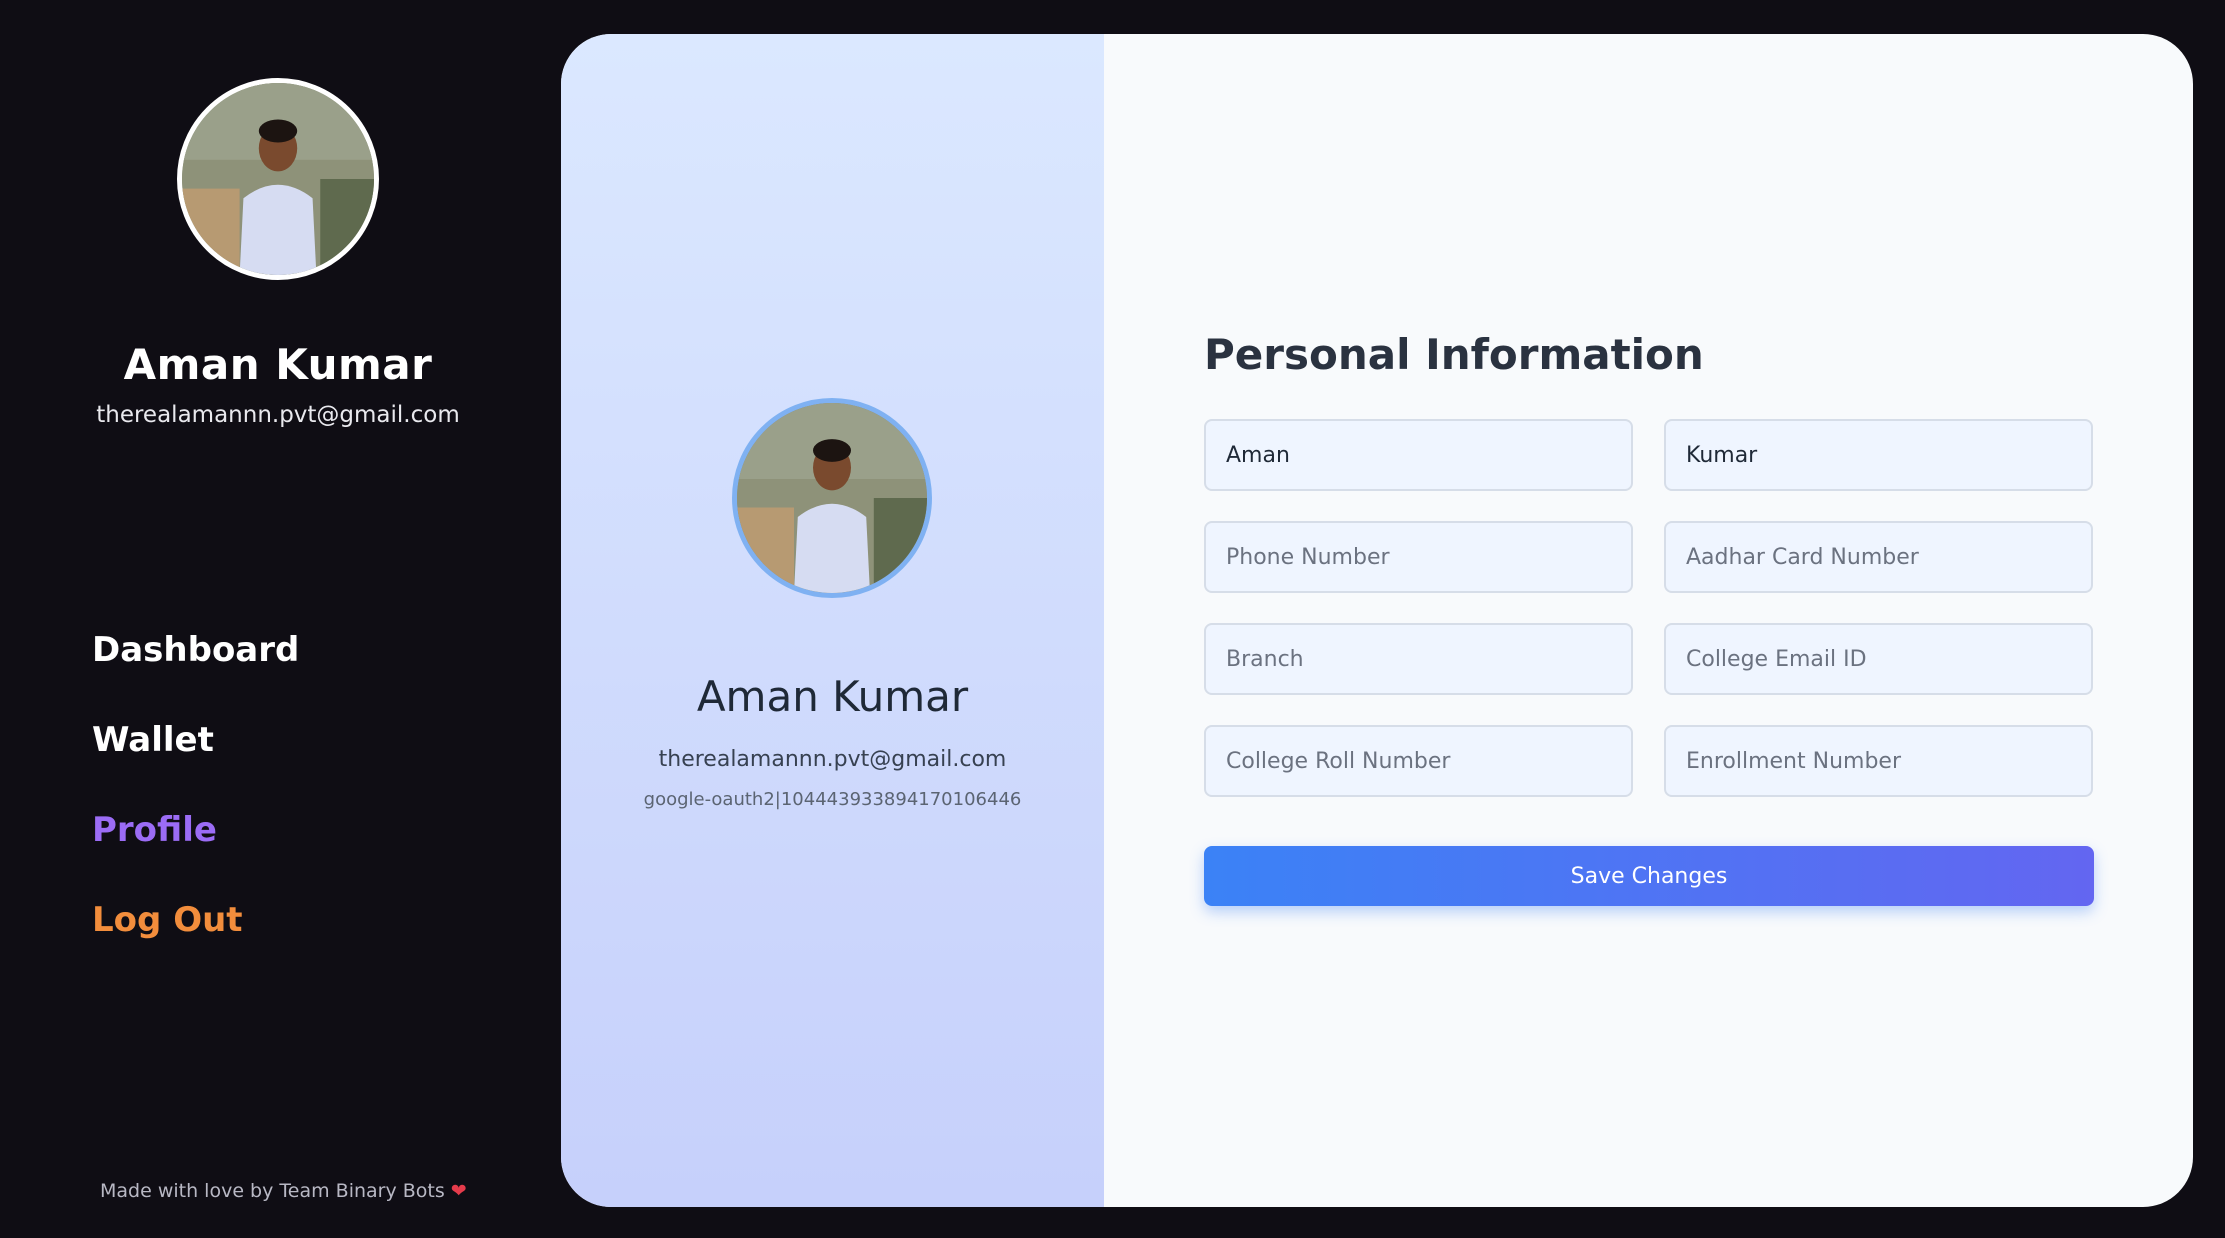  What do you see at coordinates (1878, 659) in the screenshot?
I see `college-email-input` at bounding box center [1878, 659].